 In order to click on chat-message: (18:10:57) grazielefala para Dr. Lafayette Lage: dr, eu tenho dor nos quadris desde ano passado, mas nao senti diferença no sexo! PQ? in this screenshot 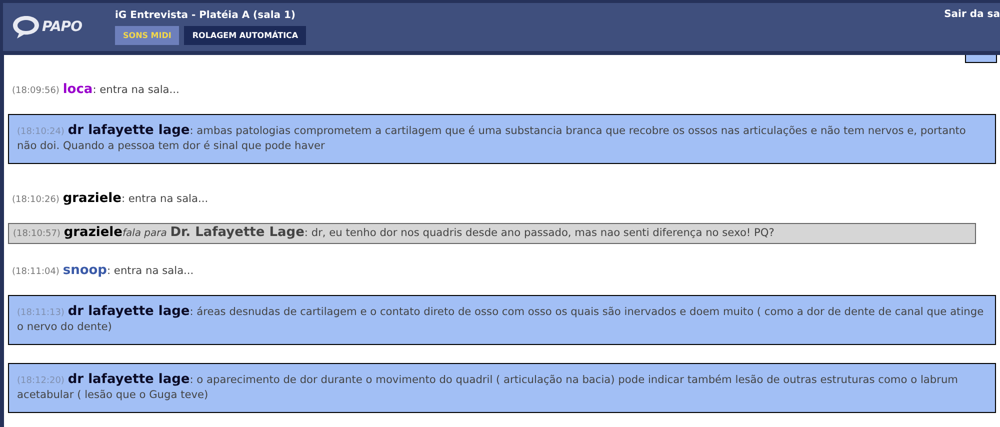, I will do `click(394, 233)`.